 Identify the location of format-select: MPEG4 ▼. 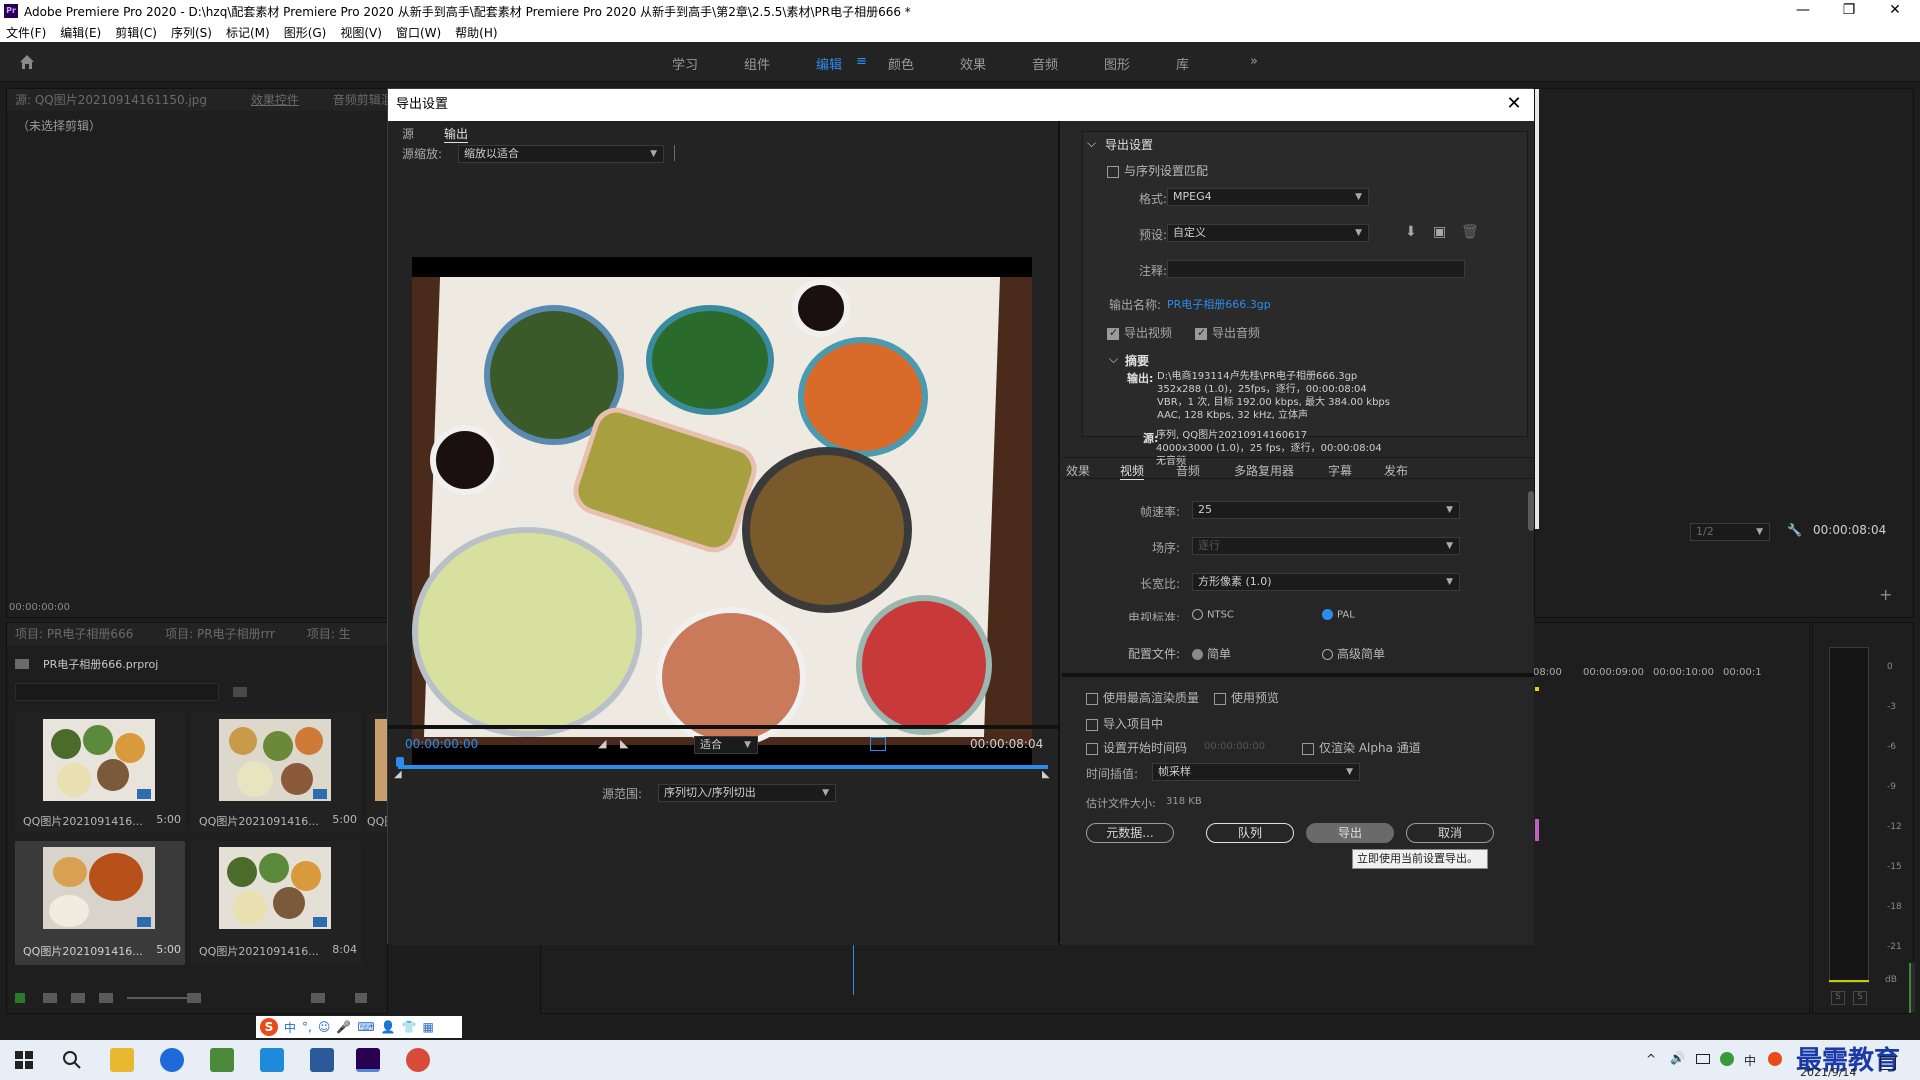
(1268, 197).